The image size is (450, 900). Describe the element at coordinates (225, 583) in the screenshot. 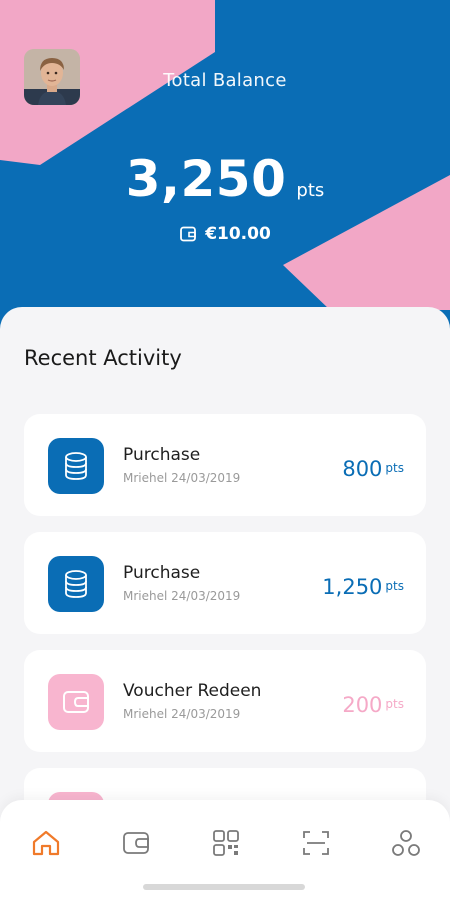

I see `activity-item: Purchase Mriehel 24/03/2019 1,250 pts` at that location.